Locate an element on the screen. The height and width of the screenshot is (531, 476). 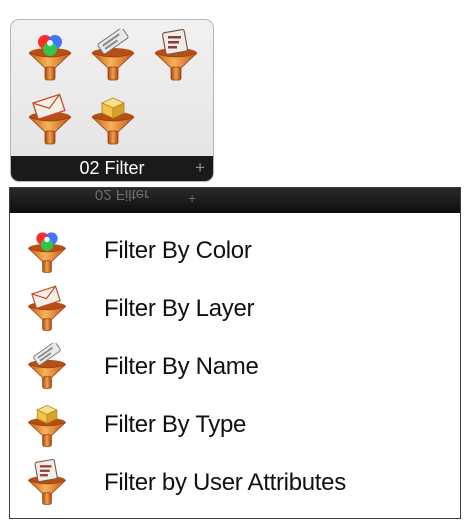
panel-footer-label: 02 Filter is located at coordinates (112, 168).